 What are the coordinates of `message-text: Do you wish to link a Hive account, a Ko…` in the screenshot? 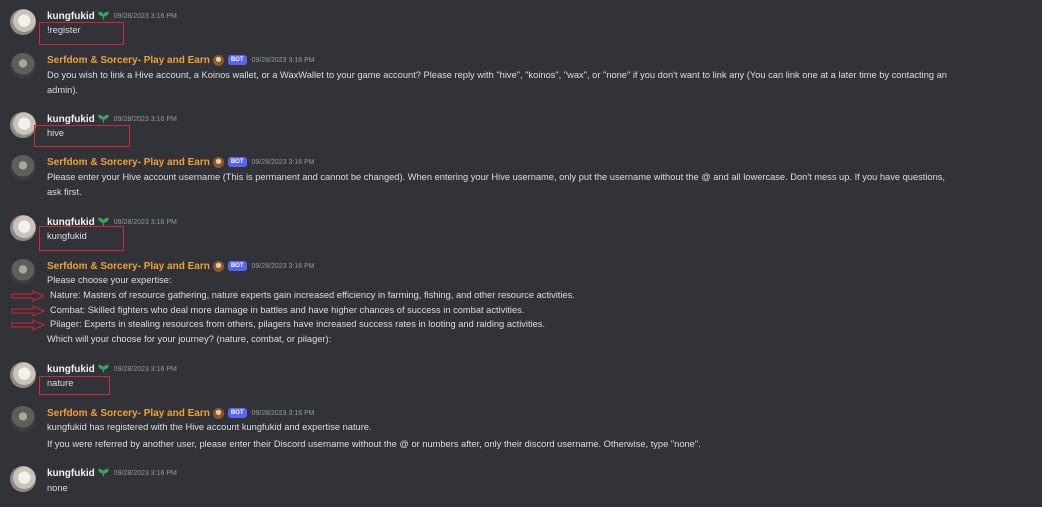 It's located at (497, 75).